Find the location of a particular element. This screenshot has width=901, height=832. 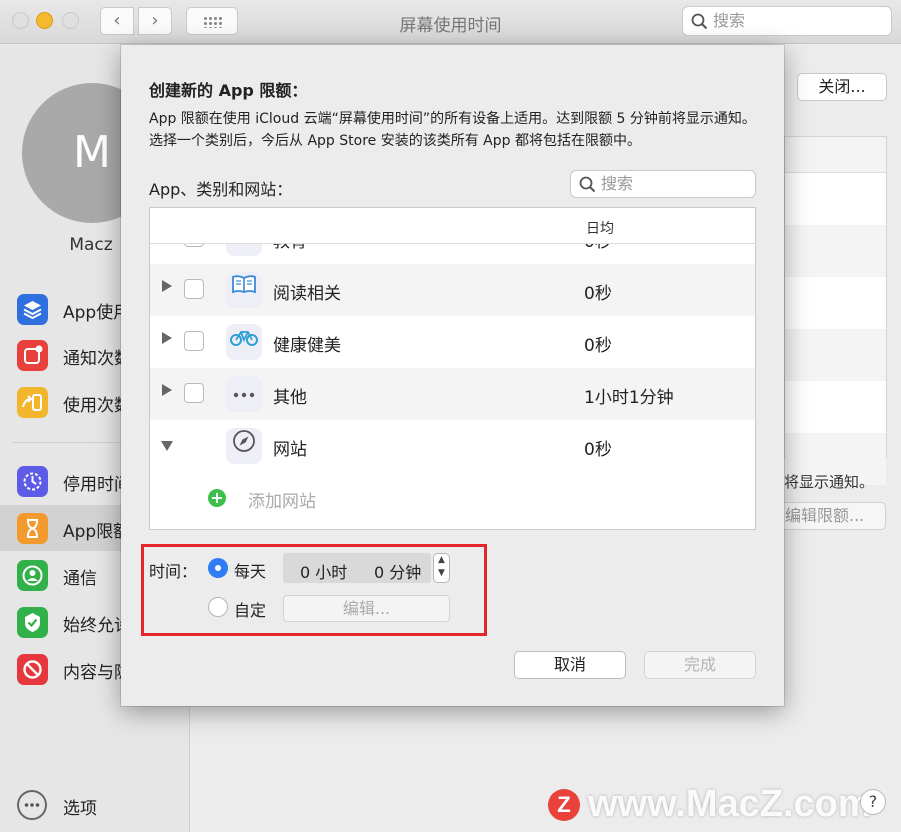

highlight-box is located at coordinates (314, 590).